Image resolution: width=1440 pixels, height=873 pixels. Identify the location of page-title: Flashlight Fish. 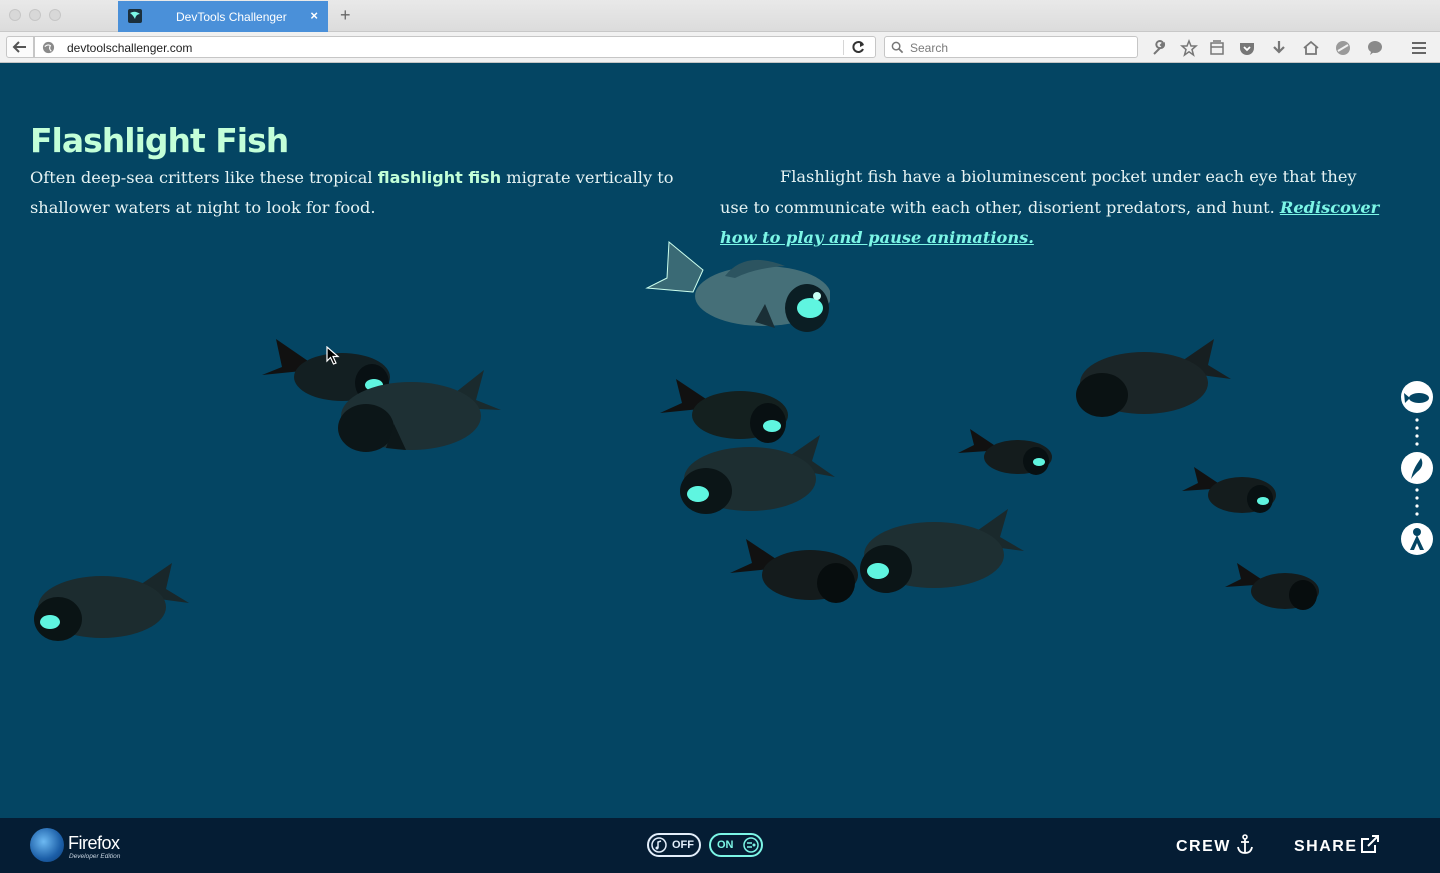
(159, 140).